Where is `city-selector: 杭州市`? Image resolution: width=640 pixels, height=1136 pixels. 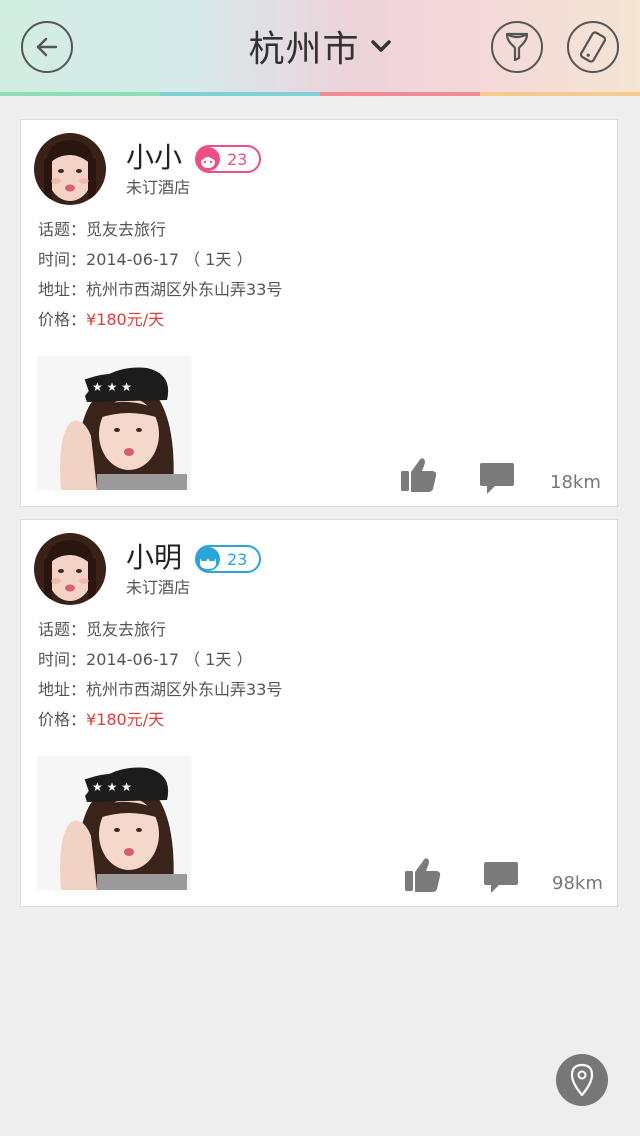 city-selector: 杭州市 is located at coordinates (320, 46).